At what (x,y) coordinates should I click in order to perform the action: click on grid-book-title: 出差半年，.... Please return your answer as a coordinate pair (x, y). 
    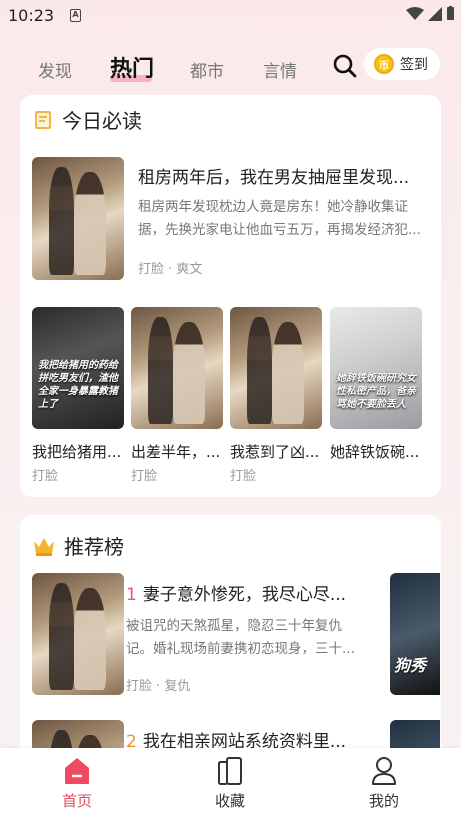
    Looking at the image, I should click on (176, 451).